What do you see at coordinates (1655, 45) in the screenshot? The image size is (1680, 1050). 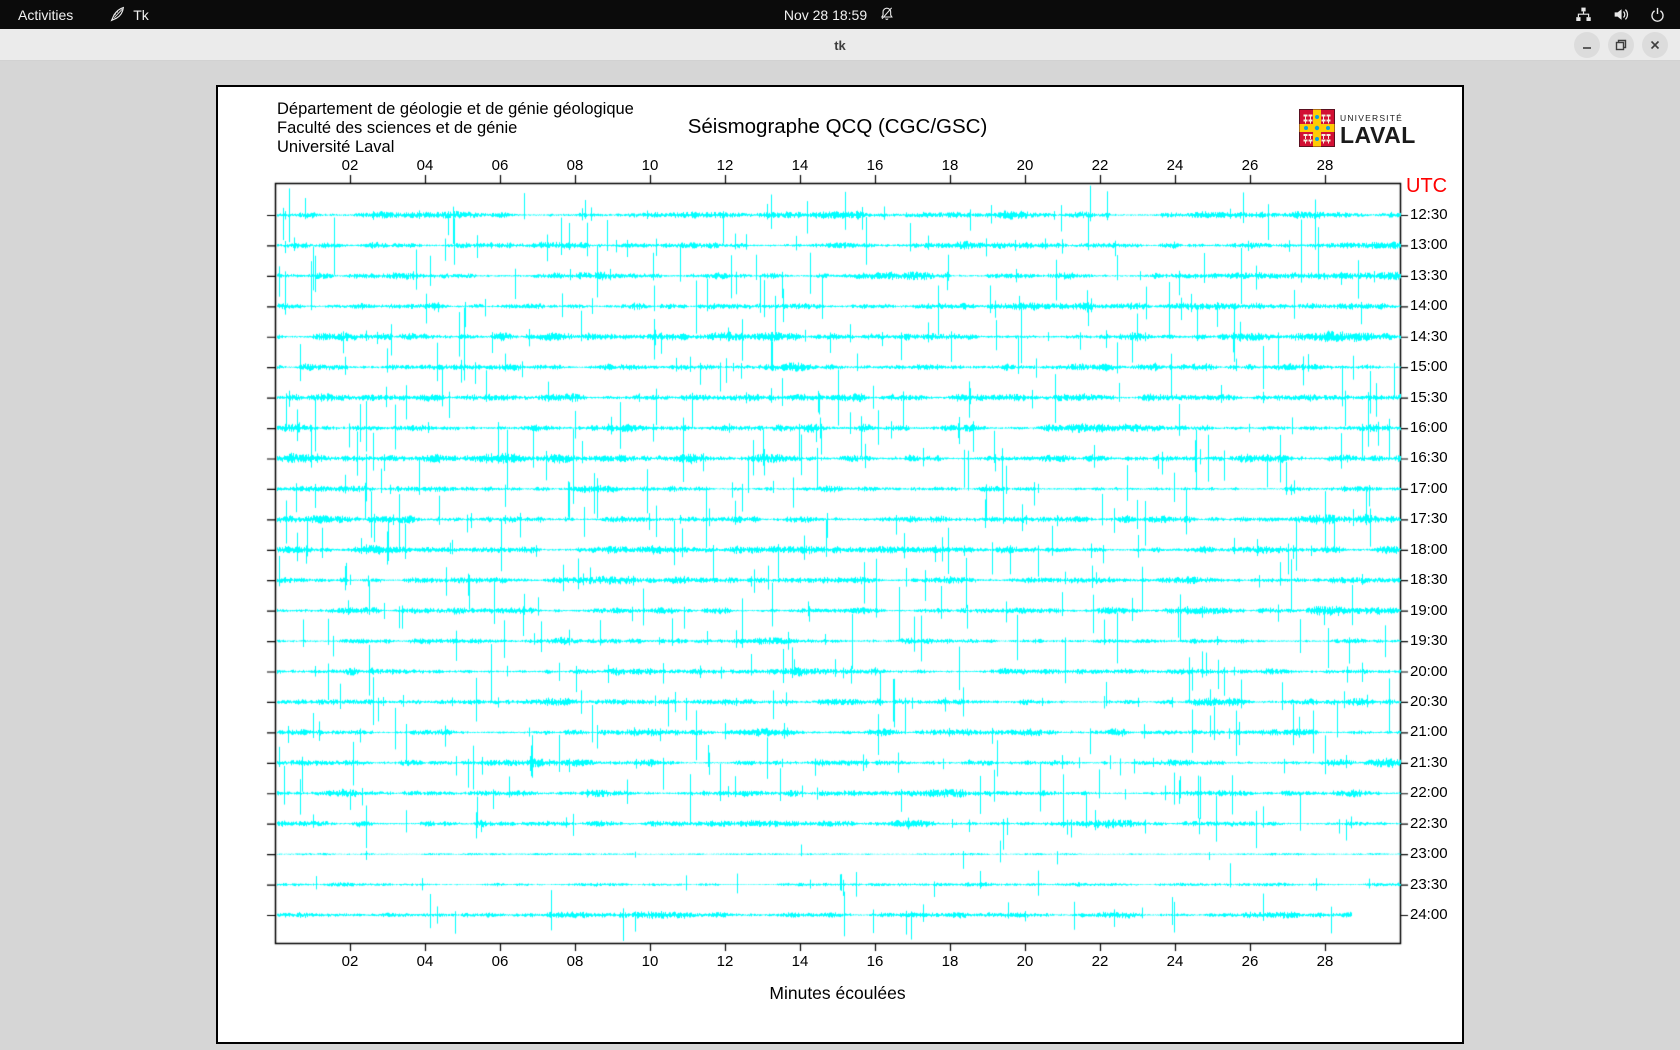 I see `close-button` at bounding box center [1655, 45].